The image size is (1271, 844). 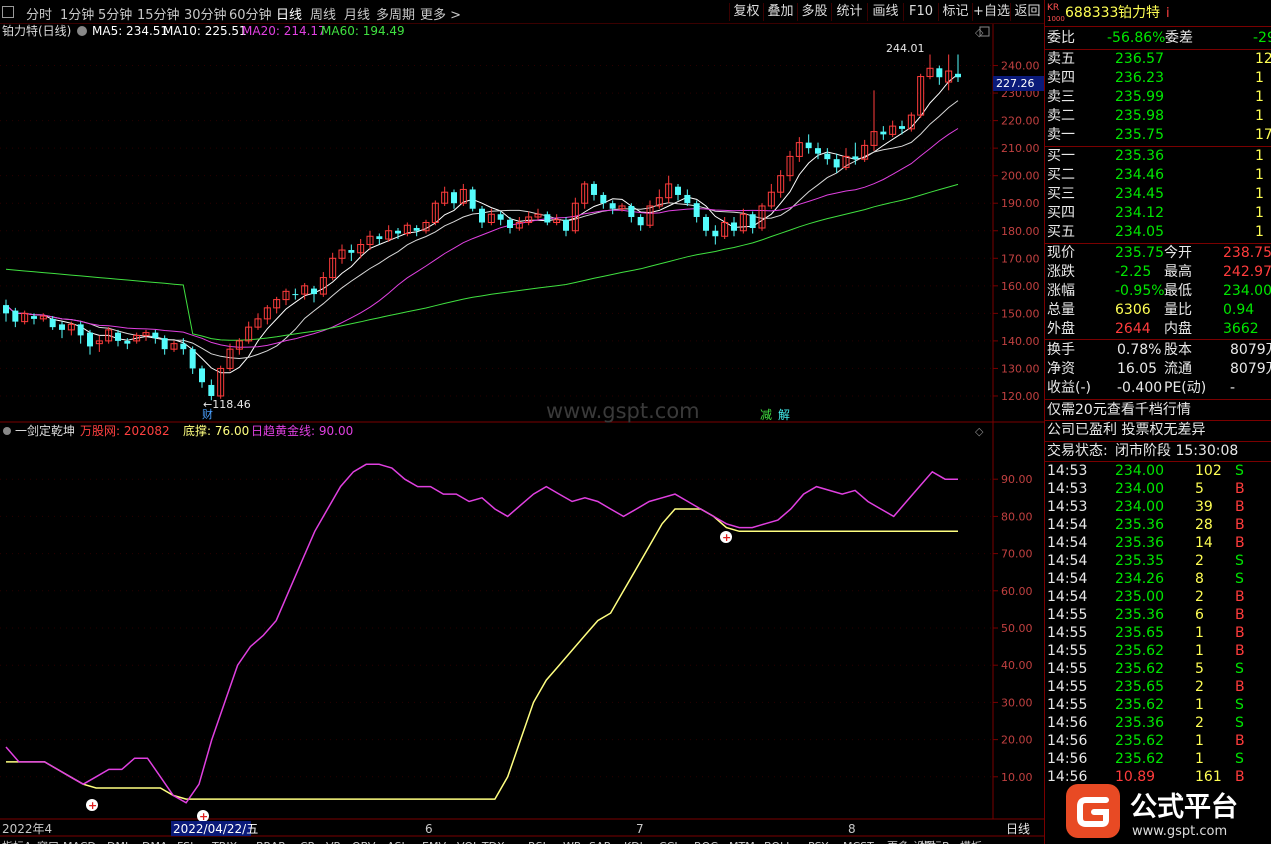 I want to click on trade-volume: 1, so click(x=1199, y=651).